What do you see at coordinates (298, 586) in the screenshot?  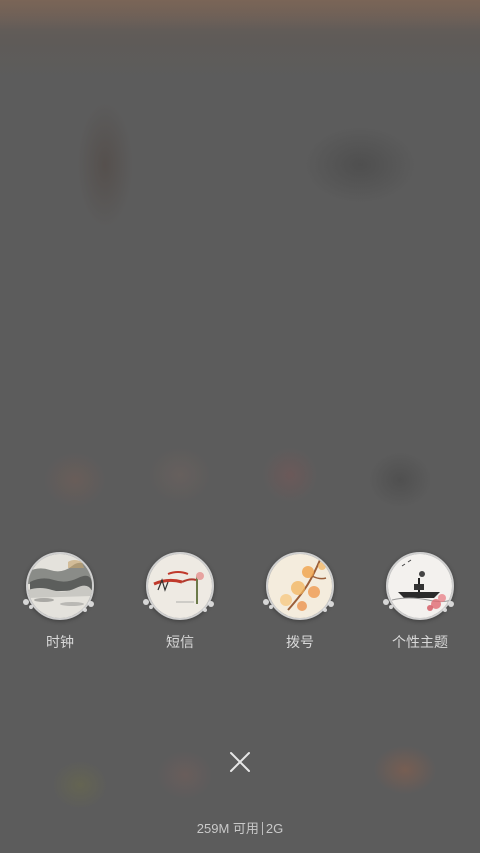 I see `phone-app-icon` at bounding box center [298, 586].